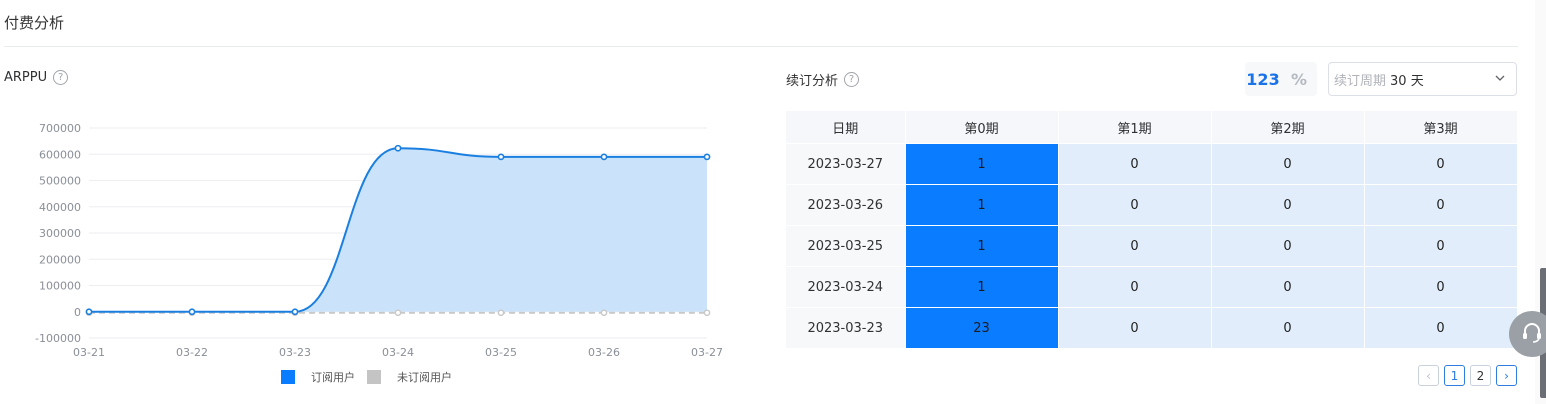 The image size is (1546, 404). Describe the element at coordinates (60, 286) in the screenshot. I see `y-tick-label: 100000` at that location.